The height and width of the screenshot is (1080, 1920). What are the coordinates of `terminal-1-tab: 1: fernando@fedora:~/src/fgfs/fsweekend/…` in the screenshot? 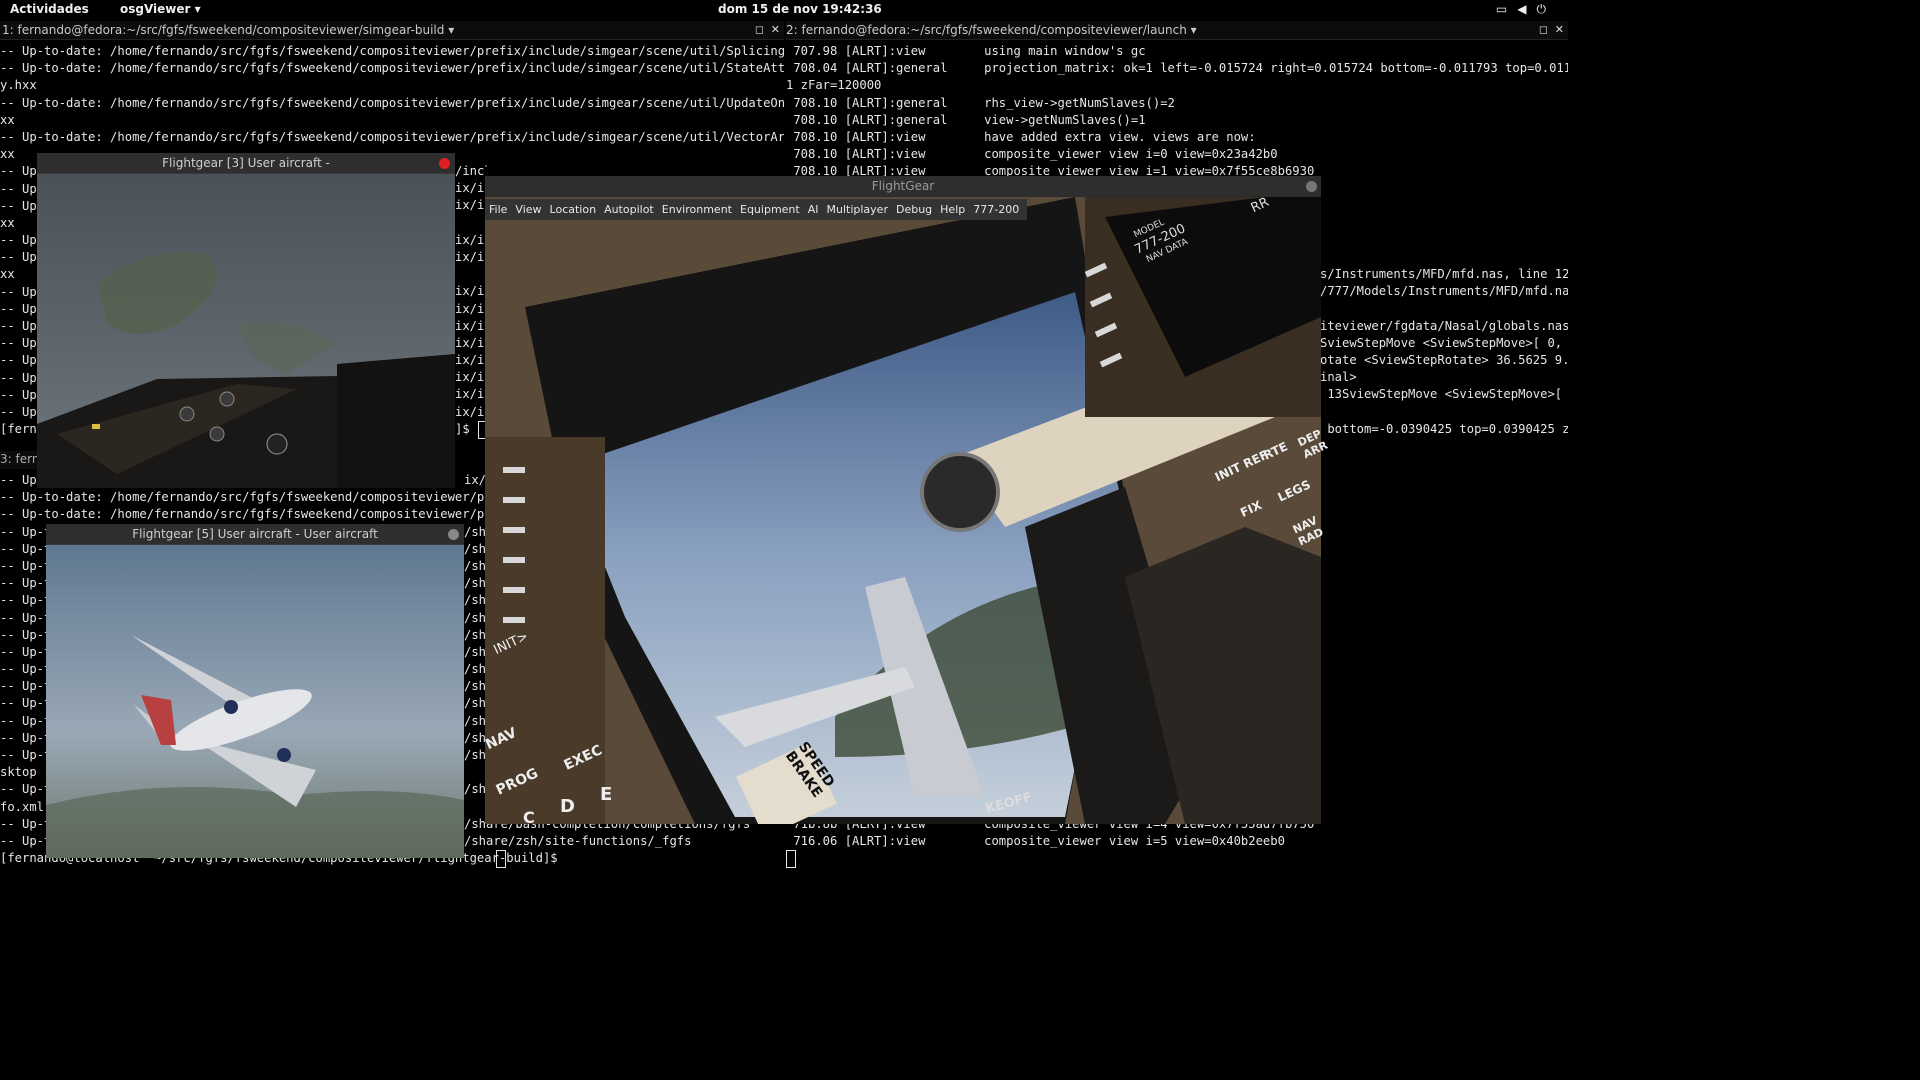 It's located at (392, 30).